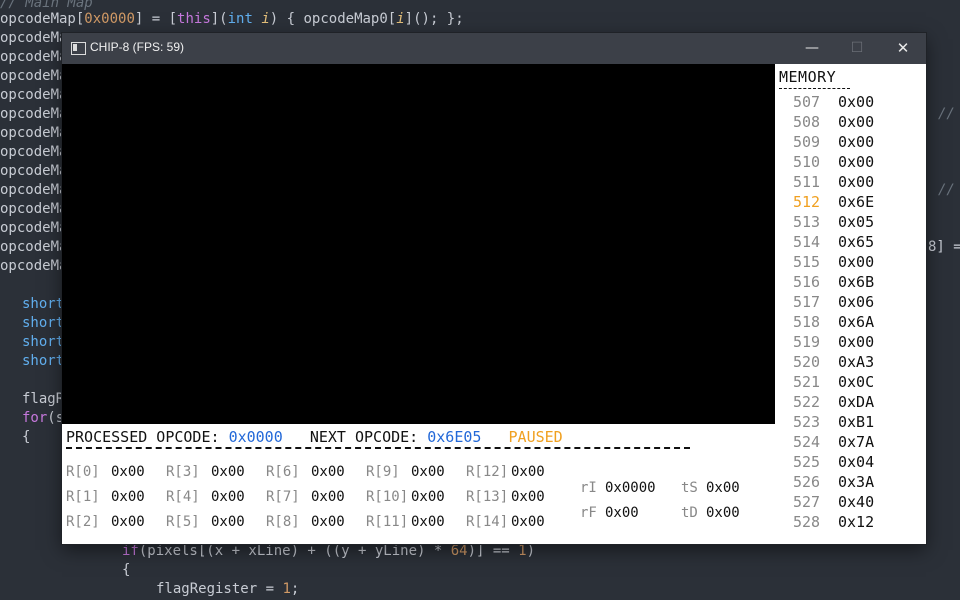 The height and width of the screenshot is (600, 960). What do you see at coordinates (850, 282) in the screenshot?
I see `memory-row: 516 0x6B` at bounding box center [850, 282].